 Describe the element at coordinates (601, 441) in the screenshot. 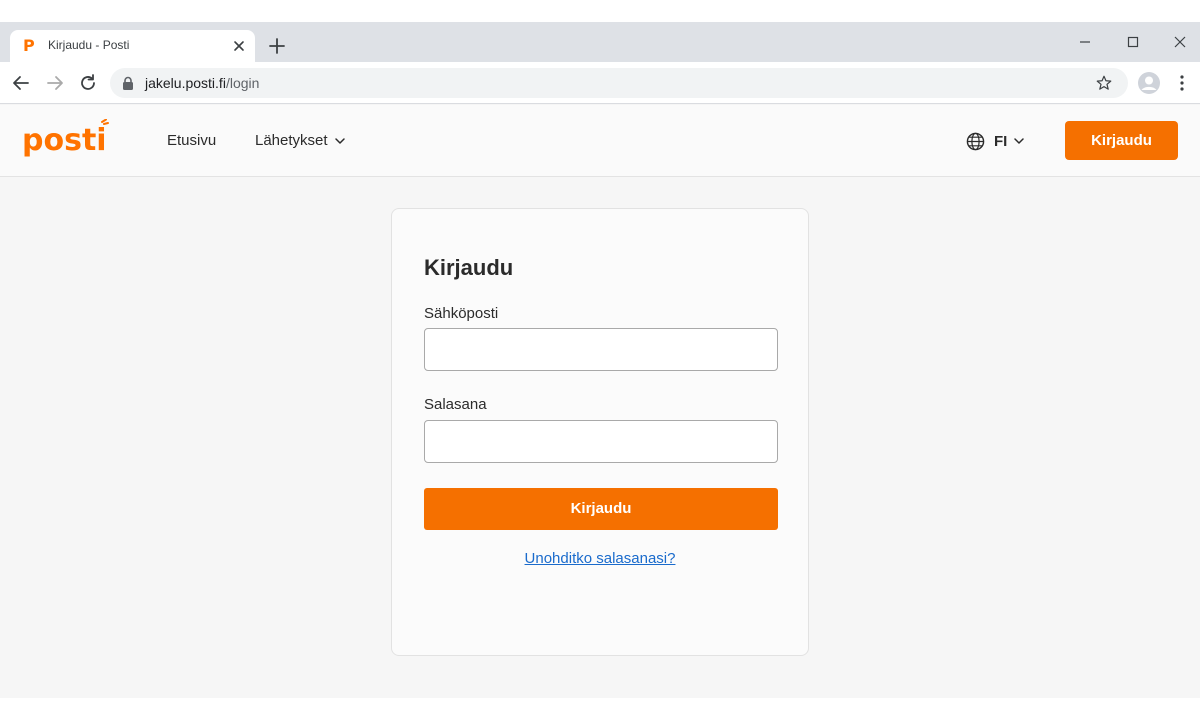

I see `password-field` at that location.